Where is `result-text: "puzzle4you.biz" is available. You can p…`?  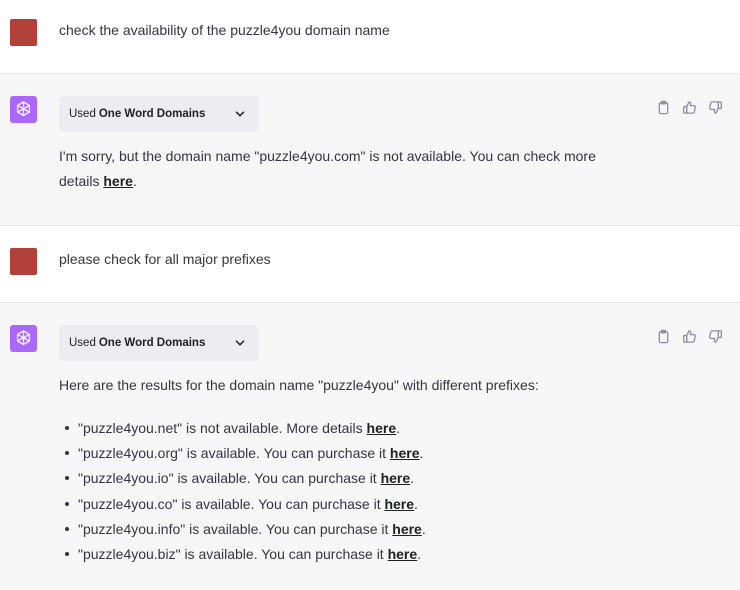 result-text: "puzzle4you.biz" is available. You can p… is located at coordinates (233, 554).